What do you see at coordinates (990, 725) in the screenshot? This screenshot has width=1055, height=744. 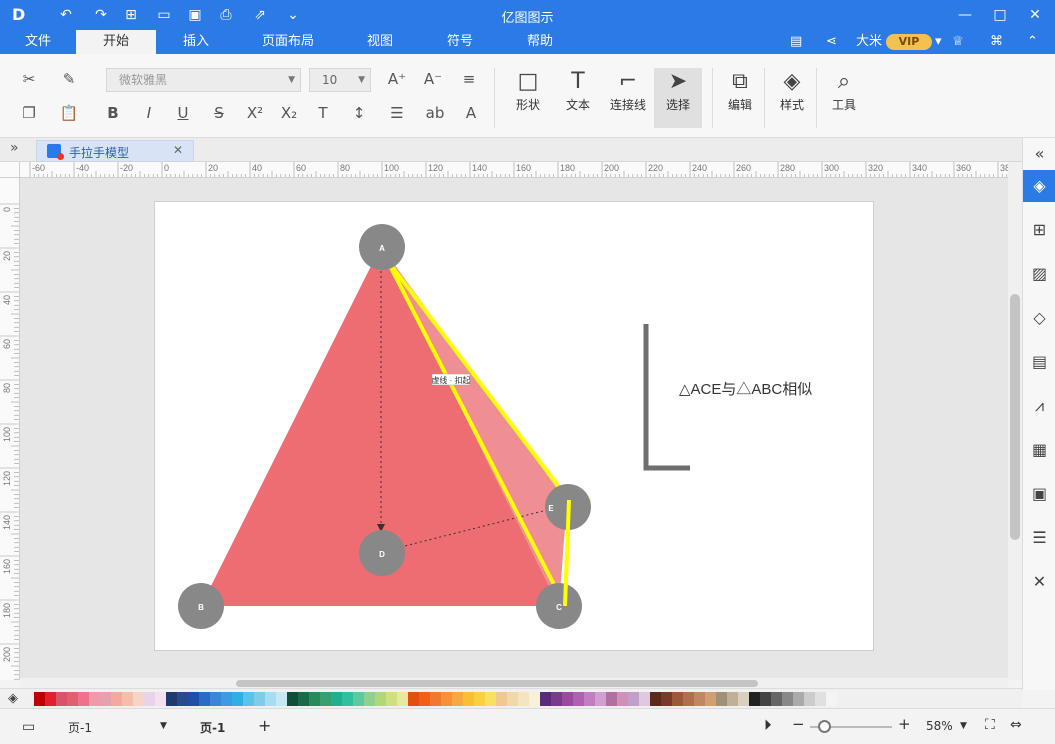 I see `fit-page-icon: ⛶` at bounding box center [990, 725].